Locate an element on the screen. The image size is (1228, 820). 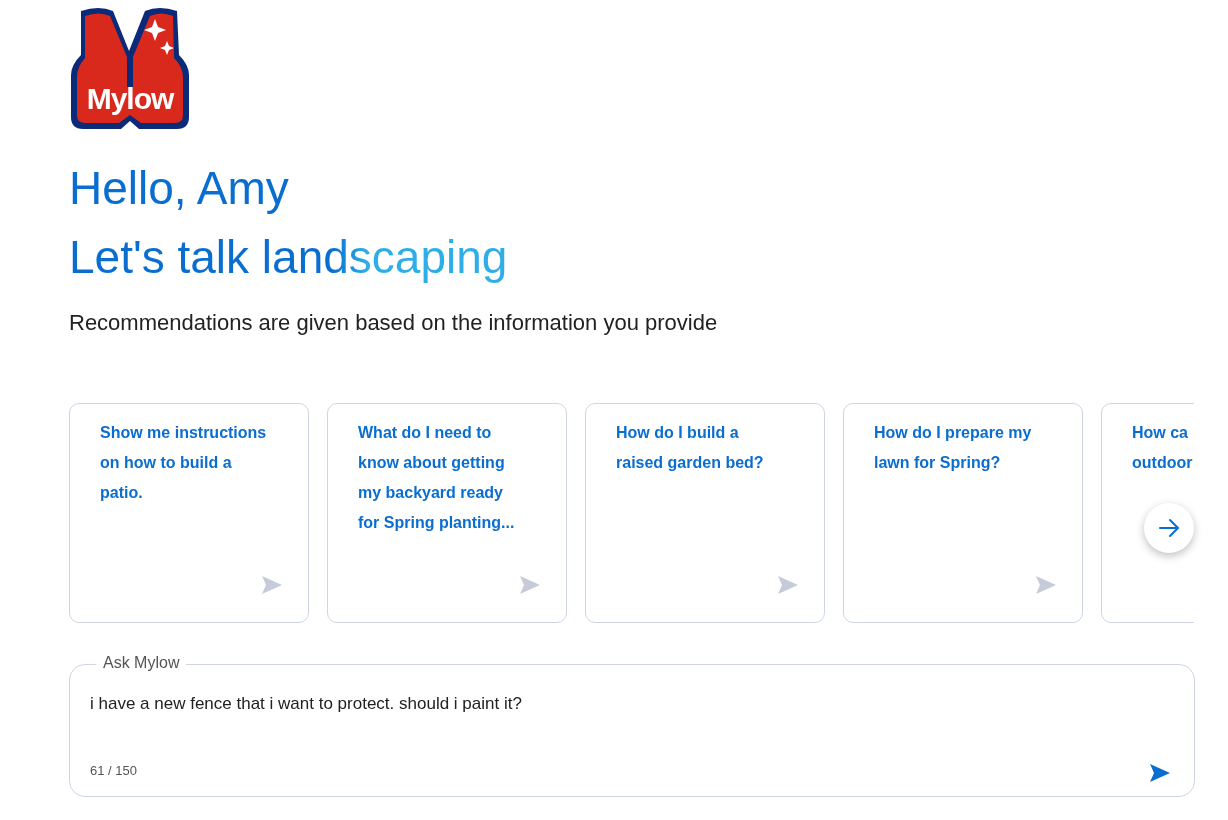
arrow-right-icon is located at coordinates (1169, 528).